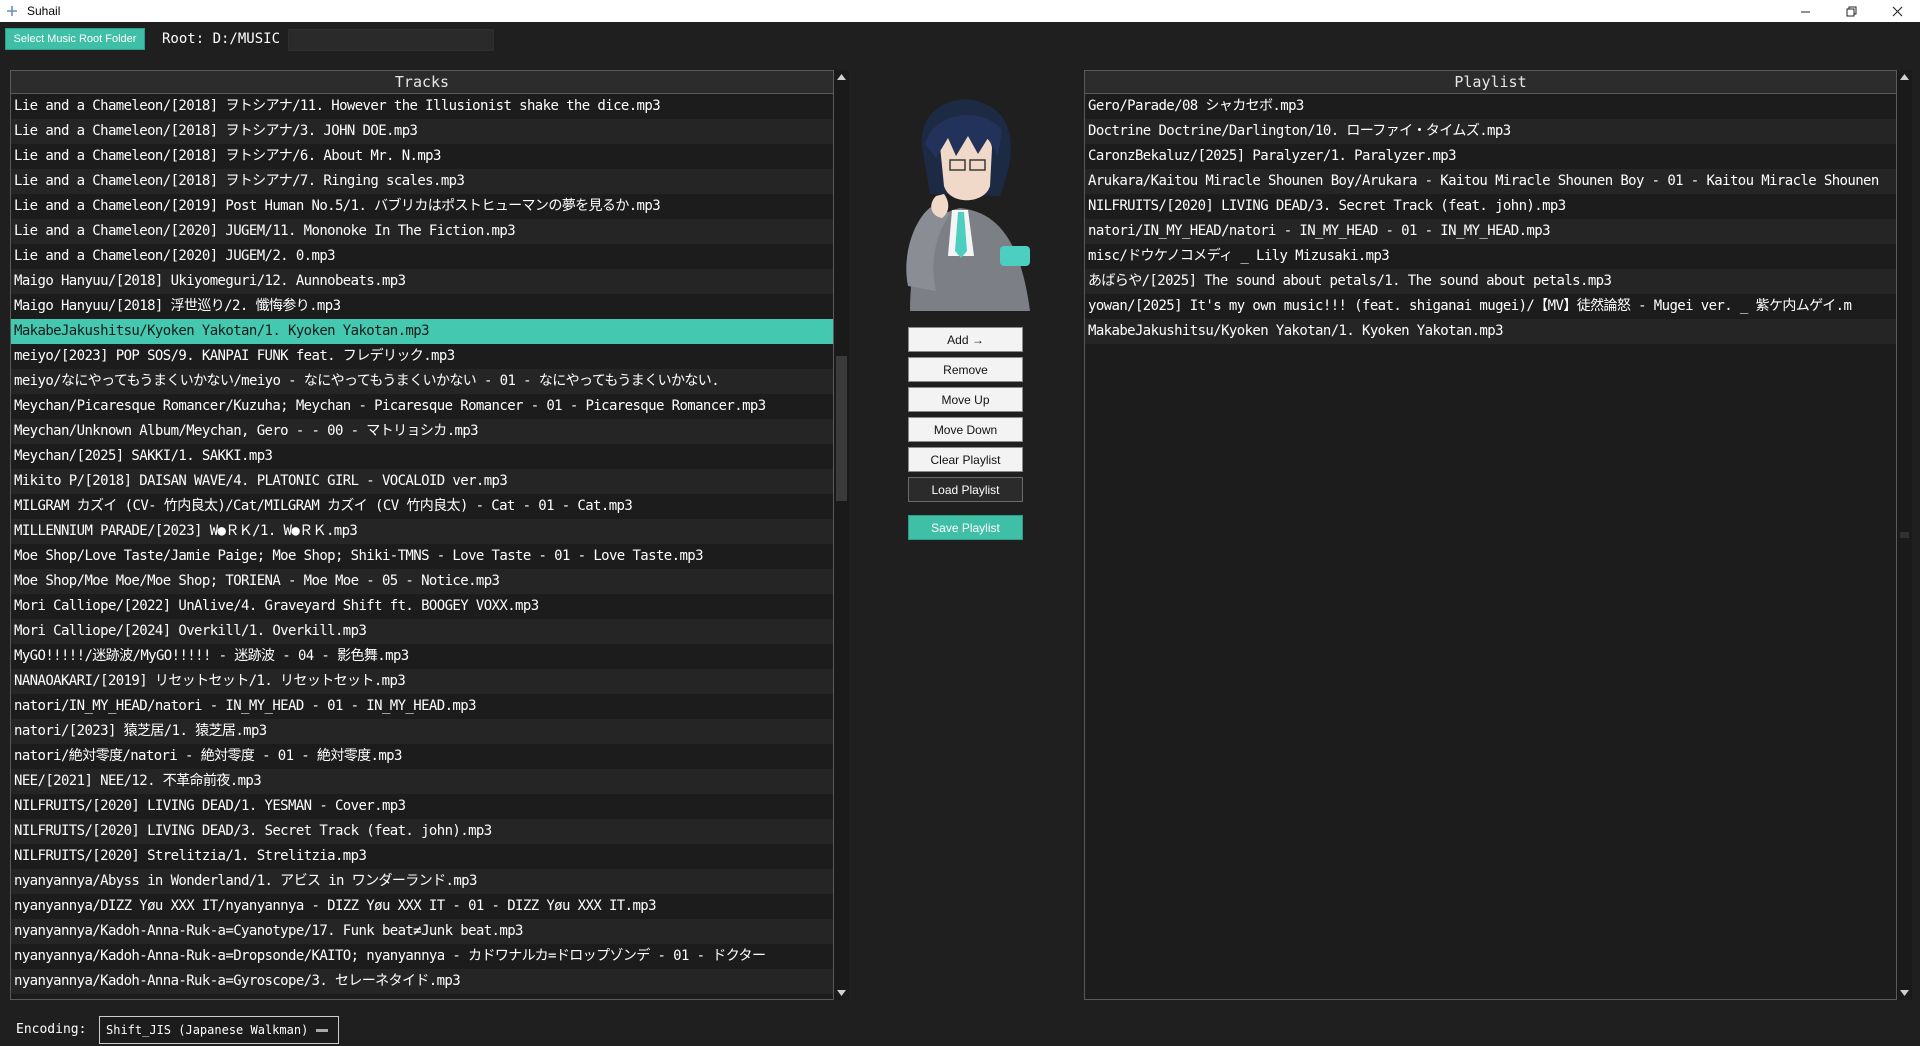 The height and width of the screenshot is (1046, 1920). I want to click on plus-icon, so click(12, 11).